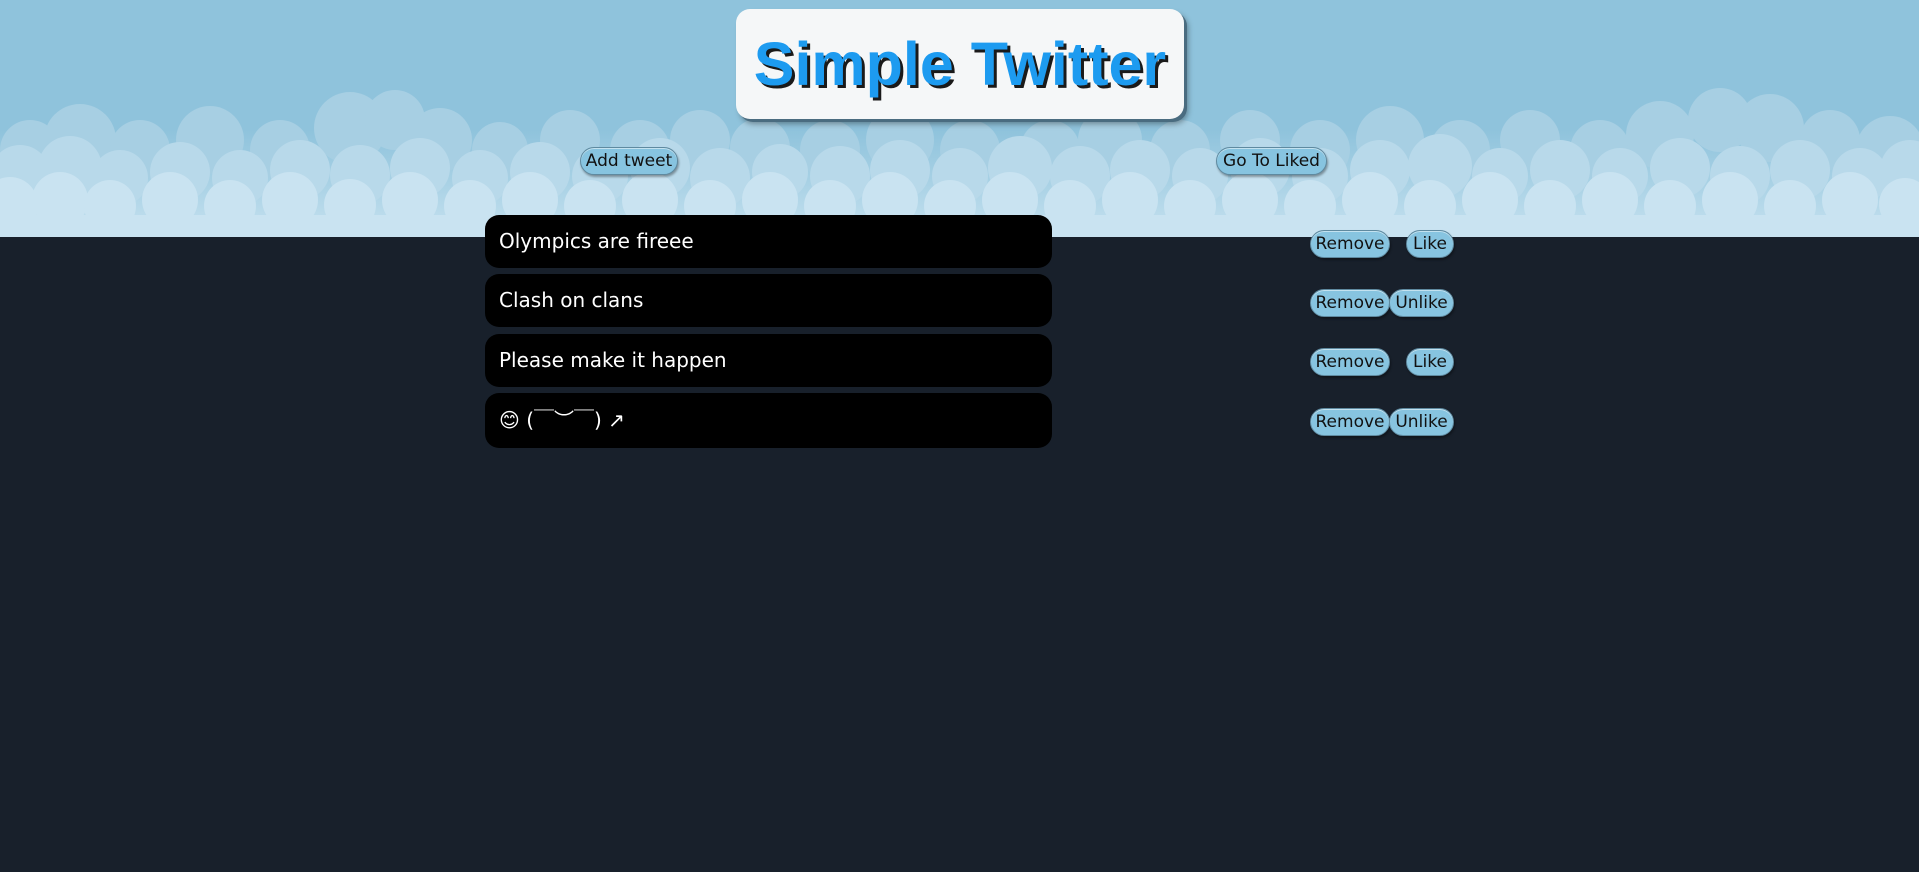 The width and height of the screenshot is (1919, 872). Describe the element at coordinates (768, 300) in the screenshot. I see `tweet-card: Clash on clans` at that location.